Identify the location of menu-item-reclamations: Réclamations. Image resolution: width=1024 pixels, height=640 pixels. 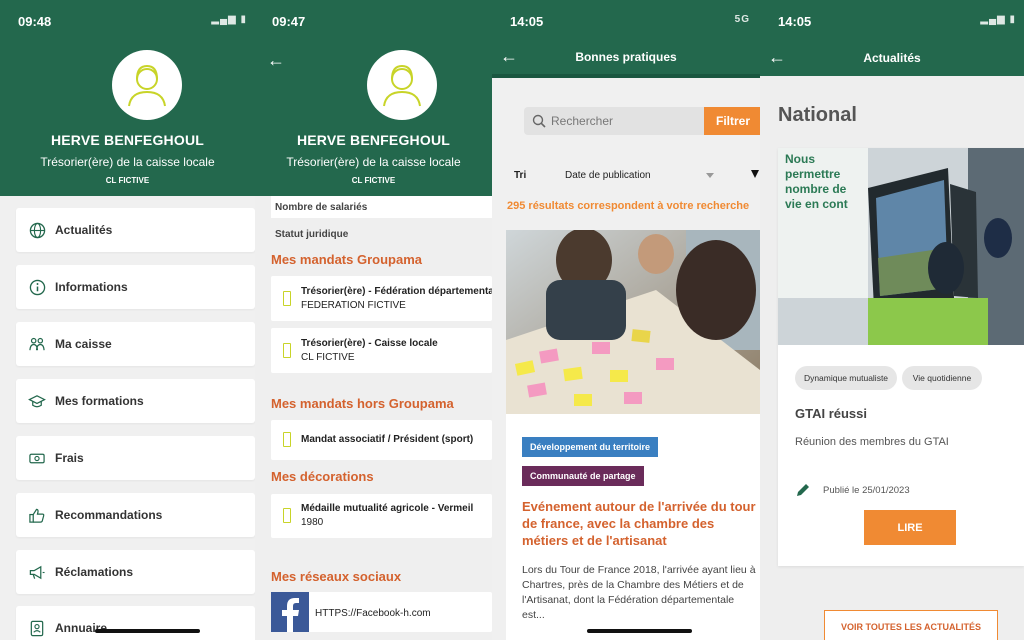
(135, 572).